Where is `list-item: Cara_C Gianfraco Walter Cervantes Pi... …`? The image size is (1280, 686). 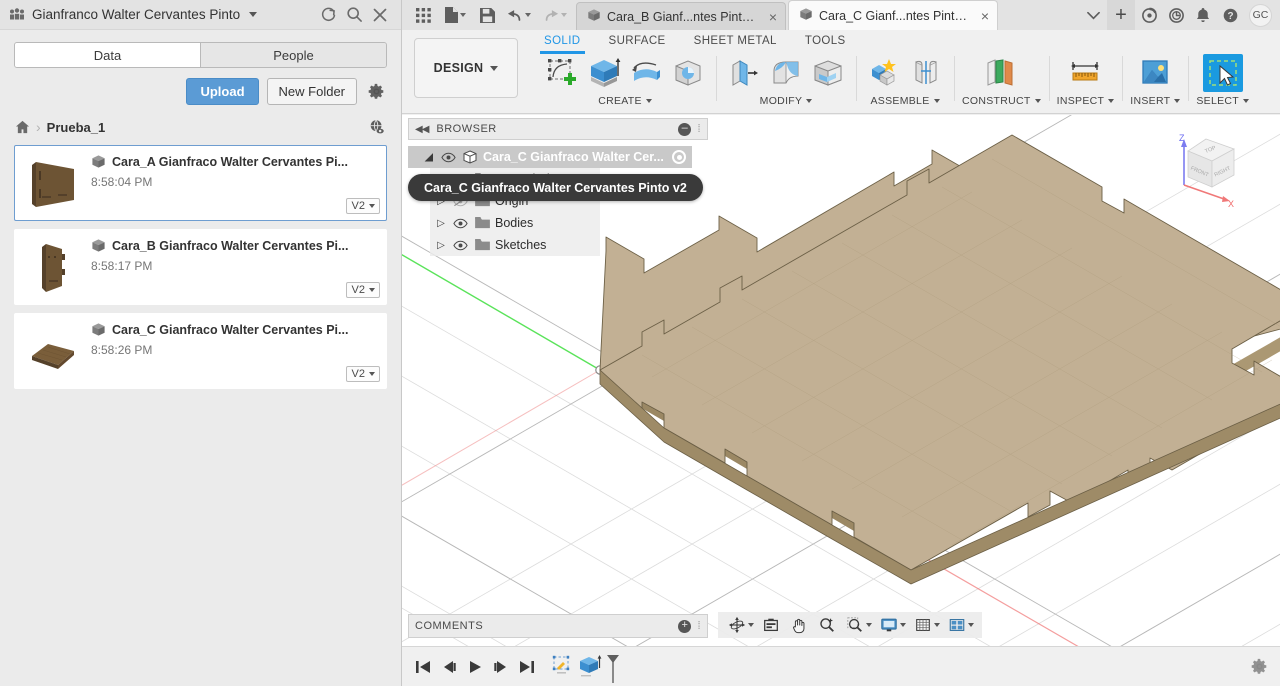 list-item: Cara_C Gianfraco Walter Cervantes Pi... … is located at coordinates (200, 351).